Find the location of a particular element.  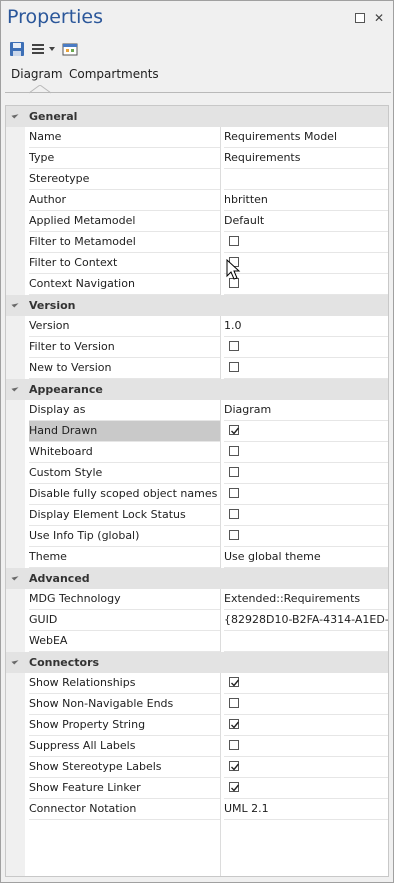

category-title: Appearance is located at coordinates (66, 389).